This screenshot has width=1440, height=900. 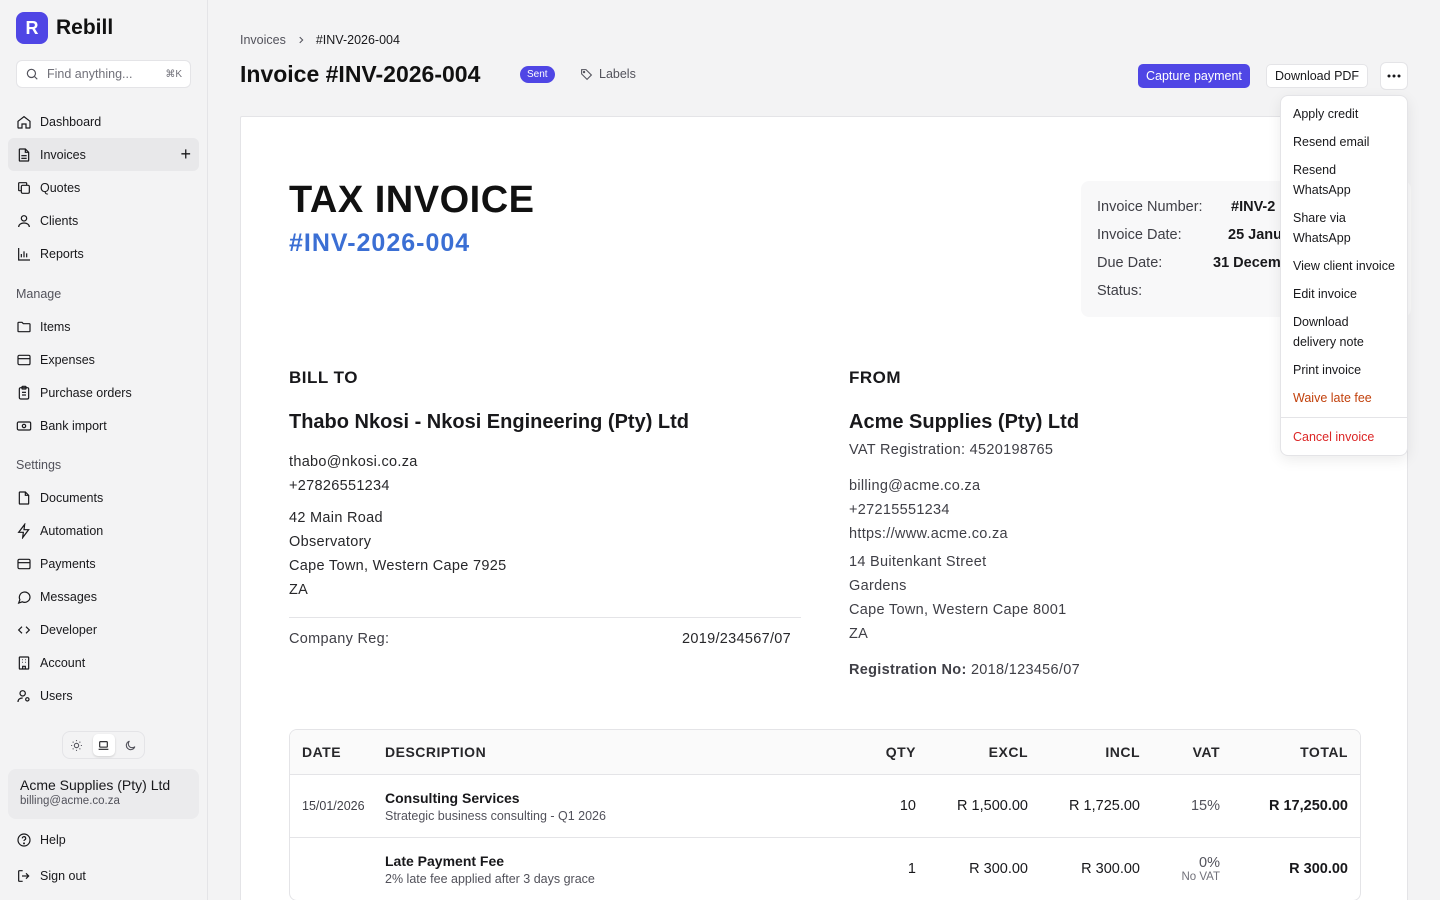 I want to click on clipboard-icon, so click(x=24, y=392).